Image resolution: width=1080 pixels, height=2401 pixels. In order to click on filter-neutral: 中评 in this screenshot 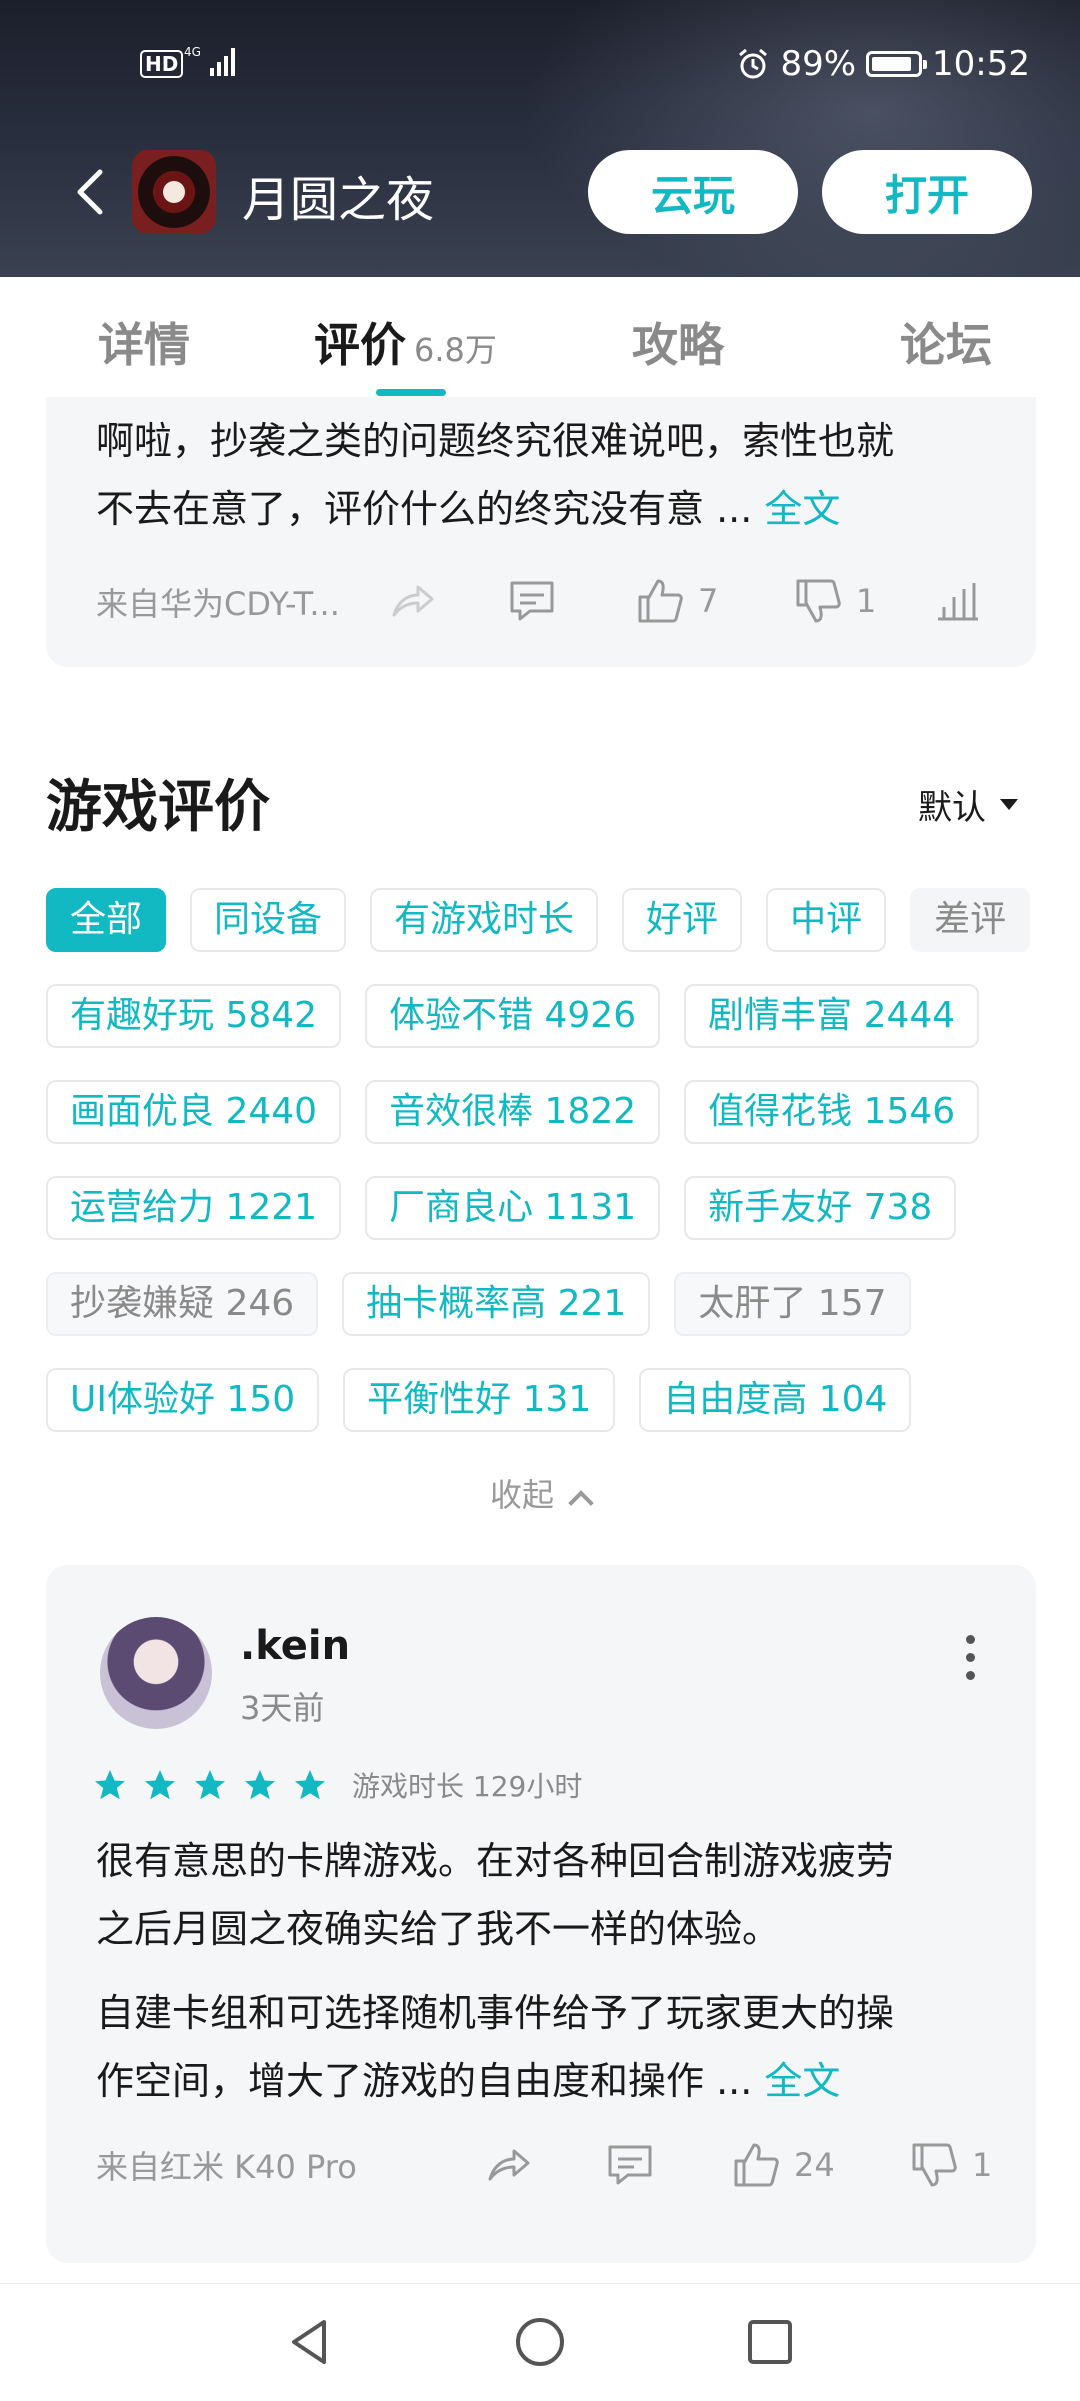, I will do `click(826, 920)`.